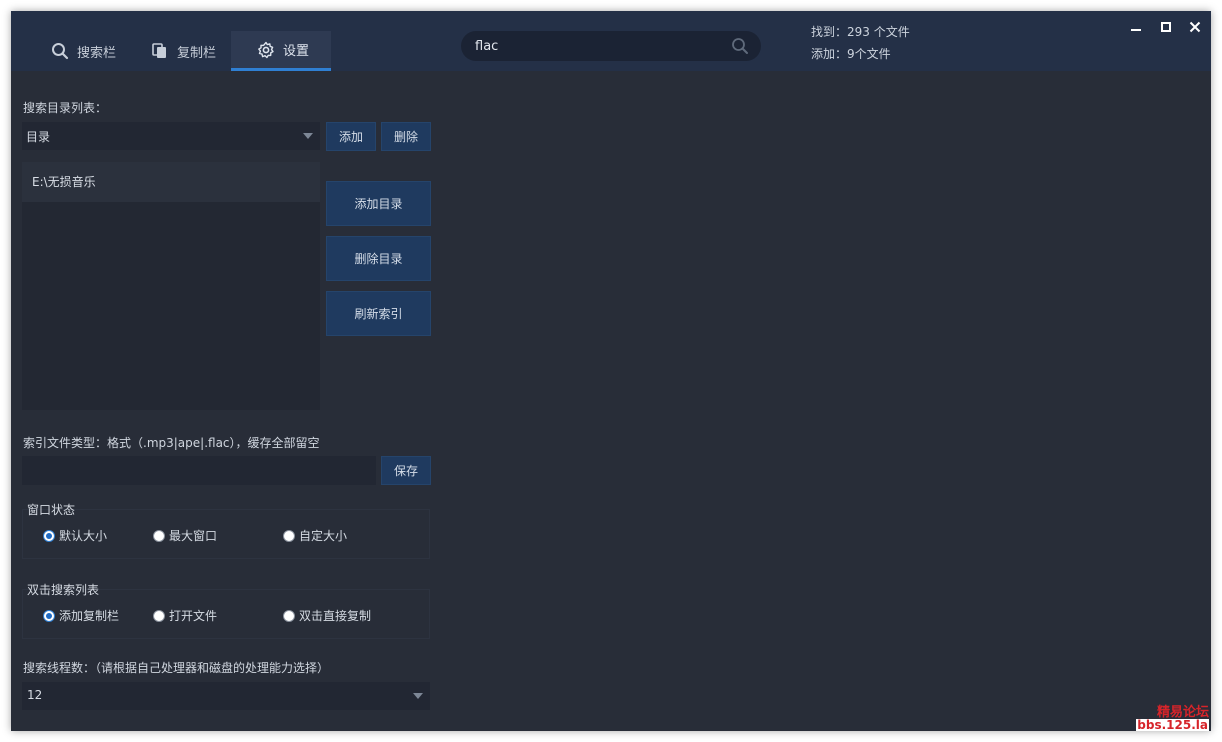  I want to click on dir-type-select: 目录, so click(171, 136).